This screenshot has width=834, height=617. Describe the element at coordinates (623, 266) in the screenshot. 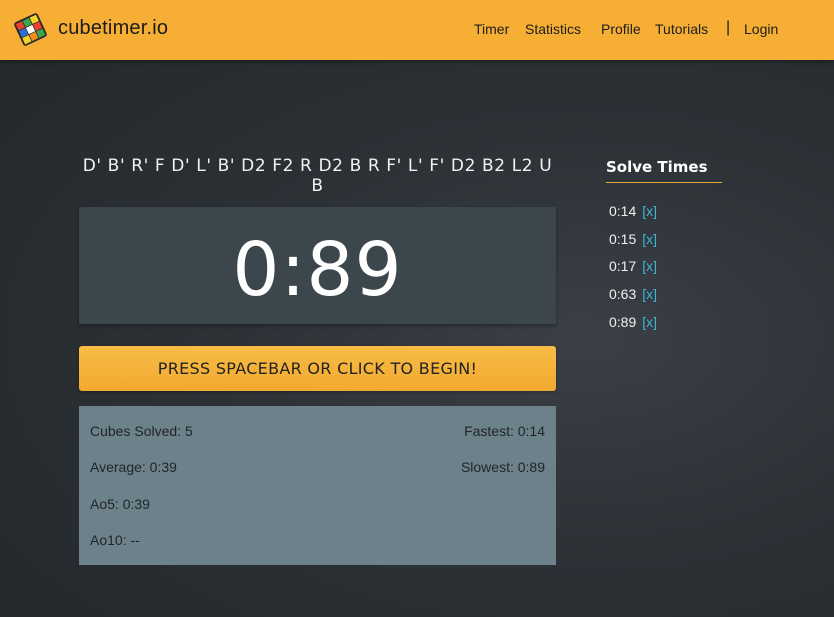

I see `solve-time-value: 0:17` at that location.